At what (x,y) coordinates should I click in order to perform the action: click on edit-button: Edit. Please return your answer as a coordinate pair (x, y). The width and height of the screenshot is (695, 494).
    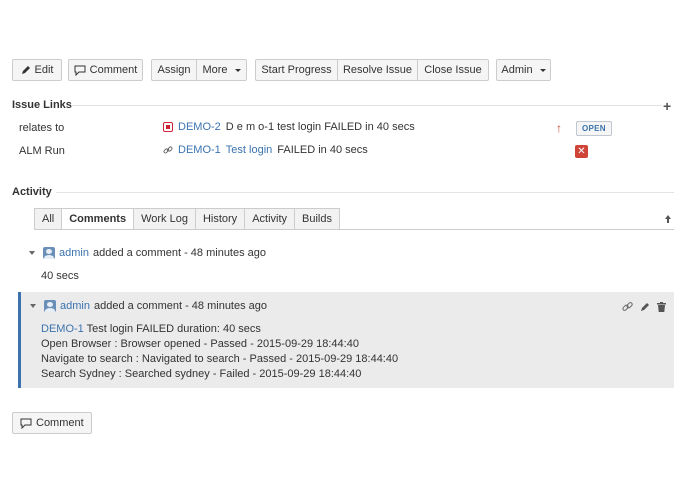
    Looking at the image, I should click on (37, 70).